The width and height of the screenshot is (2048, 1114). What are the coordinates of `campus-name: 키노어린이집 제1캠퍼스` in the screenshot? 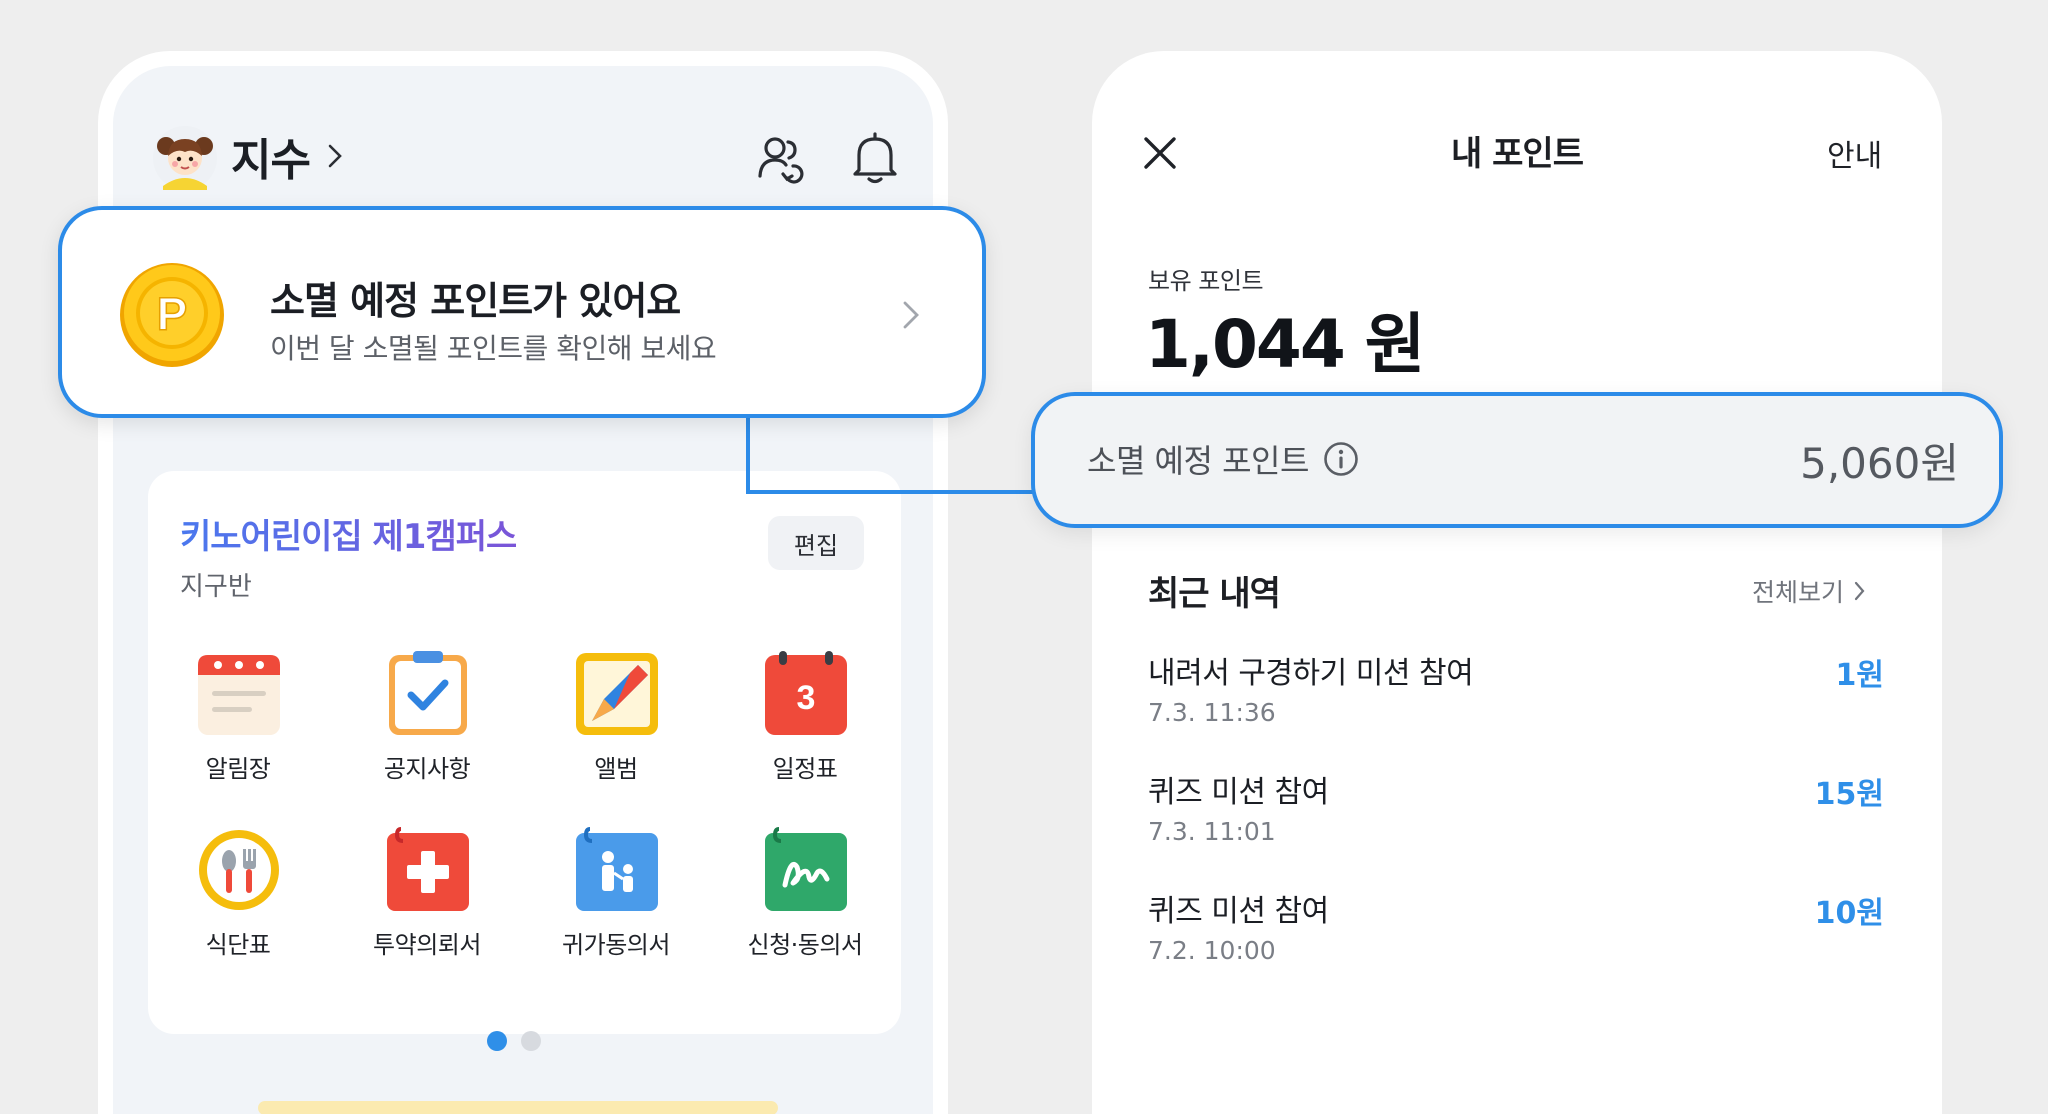 It's located at (348, 533).